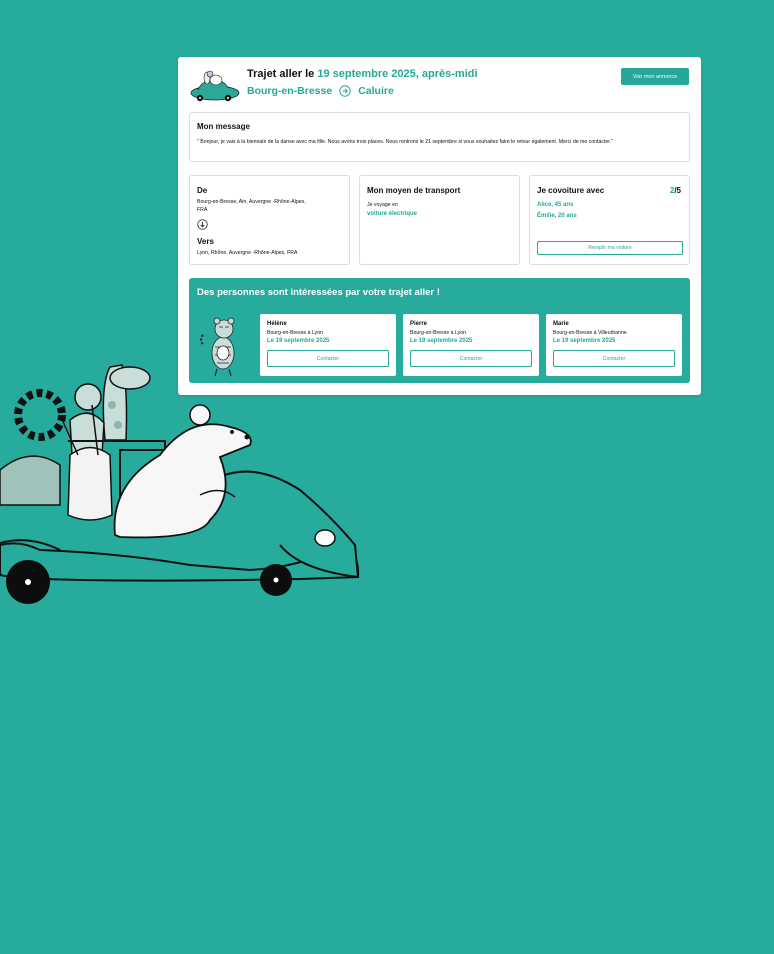  What do you see at coordinates (557, 216) in the screenshot?
I see `passenger-item: Émilie, 20 ans` at bounding box center [557, 216].